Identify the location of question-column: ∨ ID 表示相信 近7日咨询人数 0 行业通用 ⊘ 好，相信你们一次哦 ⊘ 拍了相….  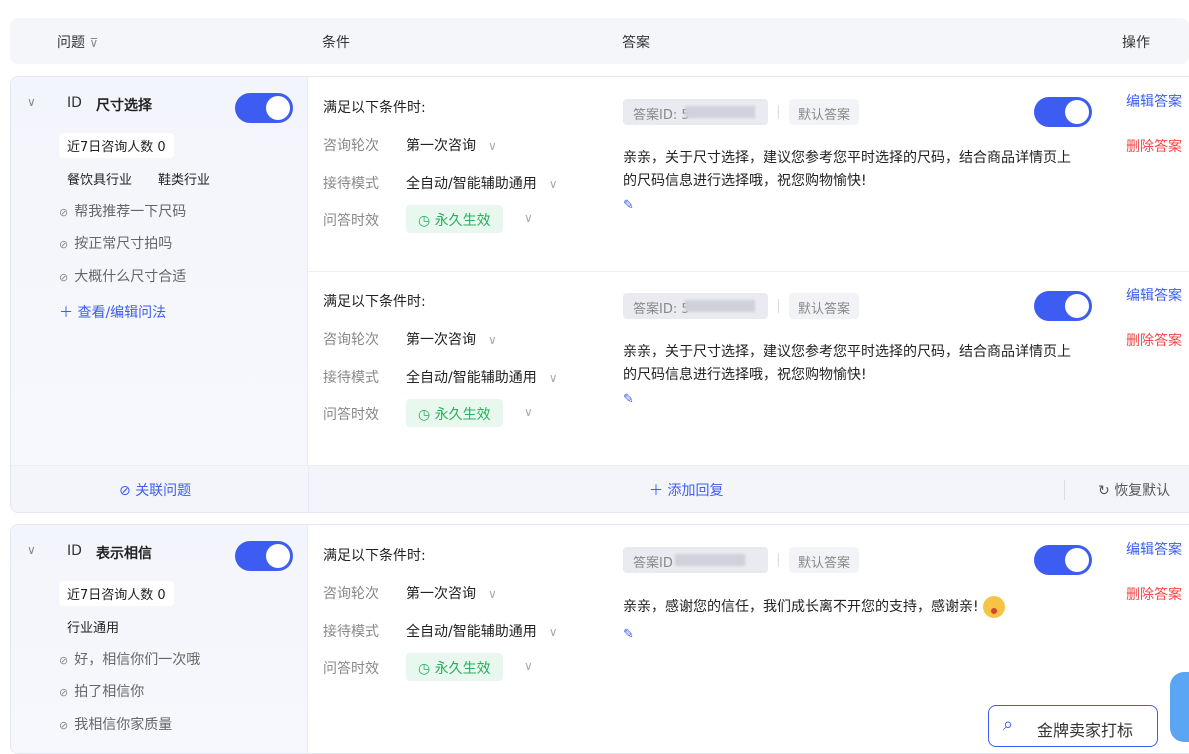
(159, 639).